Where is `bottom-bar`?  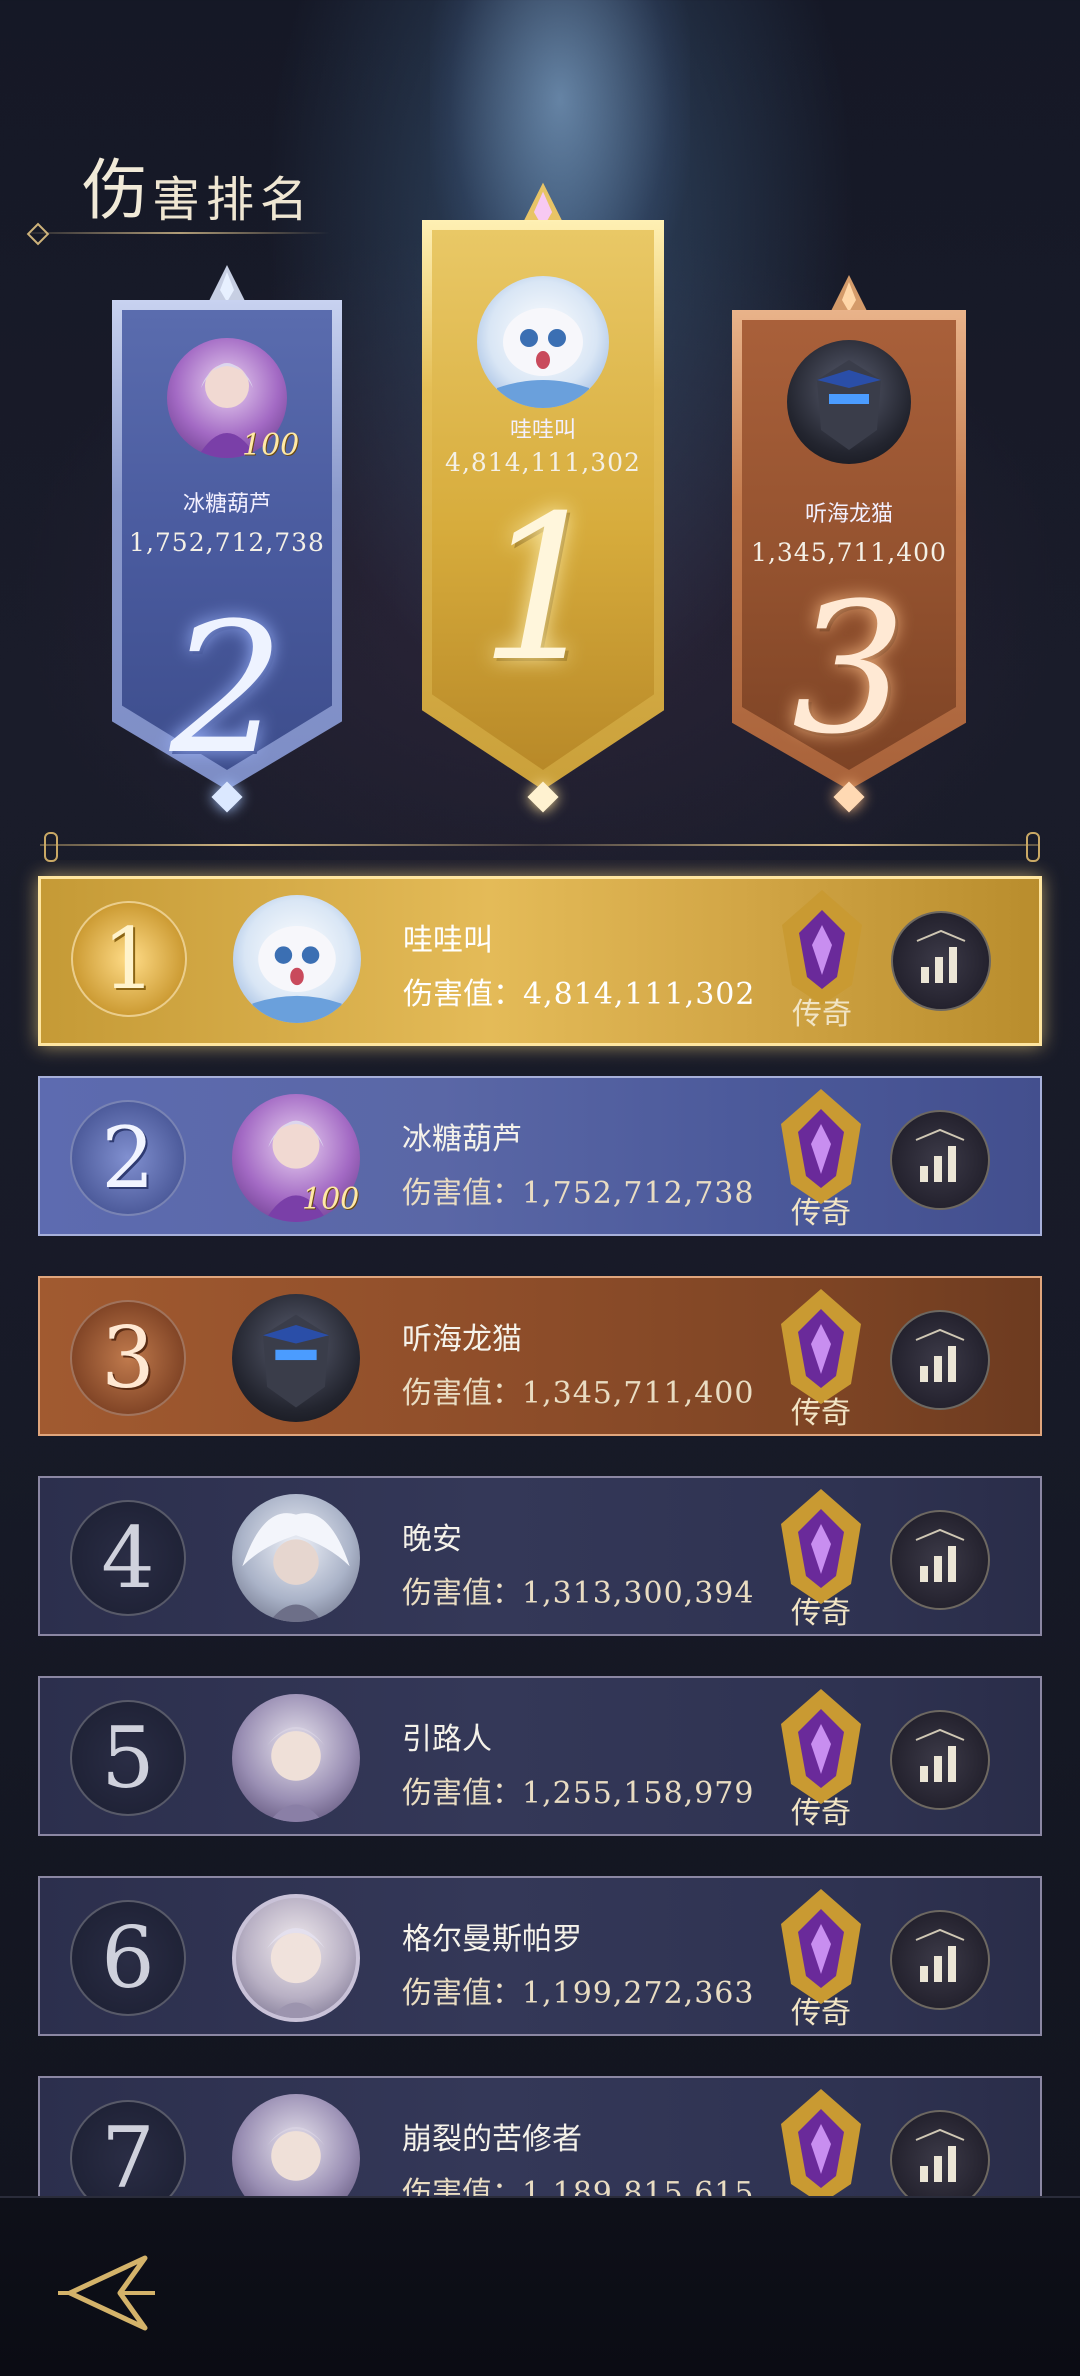
bottom-bar is located at coordinates (540, 2286).